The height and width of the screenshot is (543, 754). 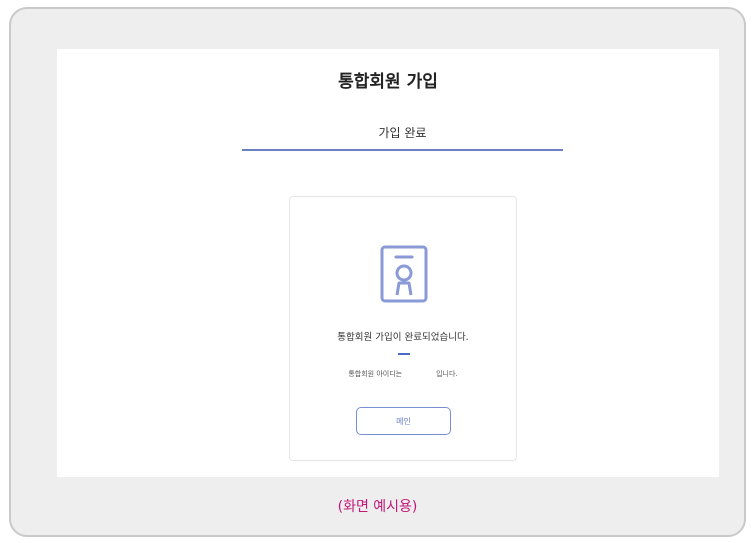 What do you see at coordinates (375, 374) in the screenshot?
I see `member-id-prefix: 통합회원 아이디는` at bounding box center [375, 374].